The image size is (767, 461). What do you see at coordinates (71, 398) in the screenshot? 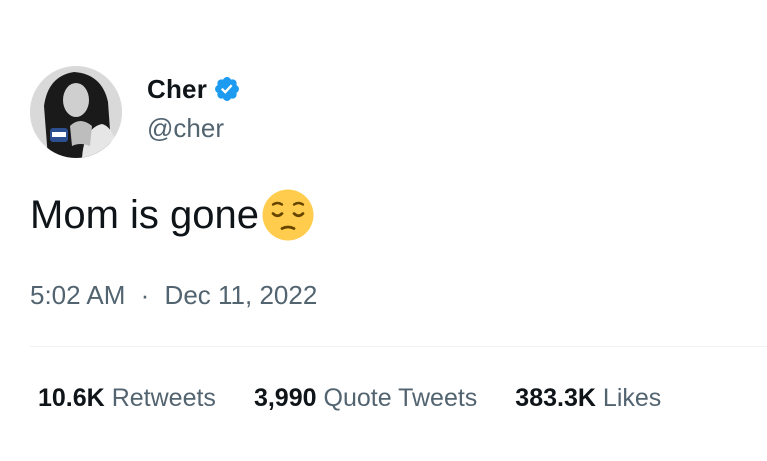
I see `retweets-count: 10.6K` at bounding box center [71, 398].